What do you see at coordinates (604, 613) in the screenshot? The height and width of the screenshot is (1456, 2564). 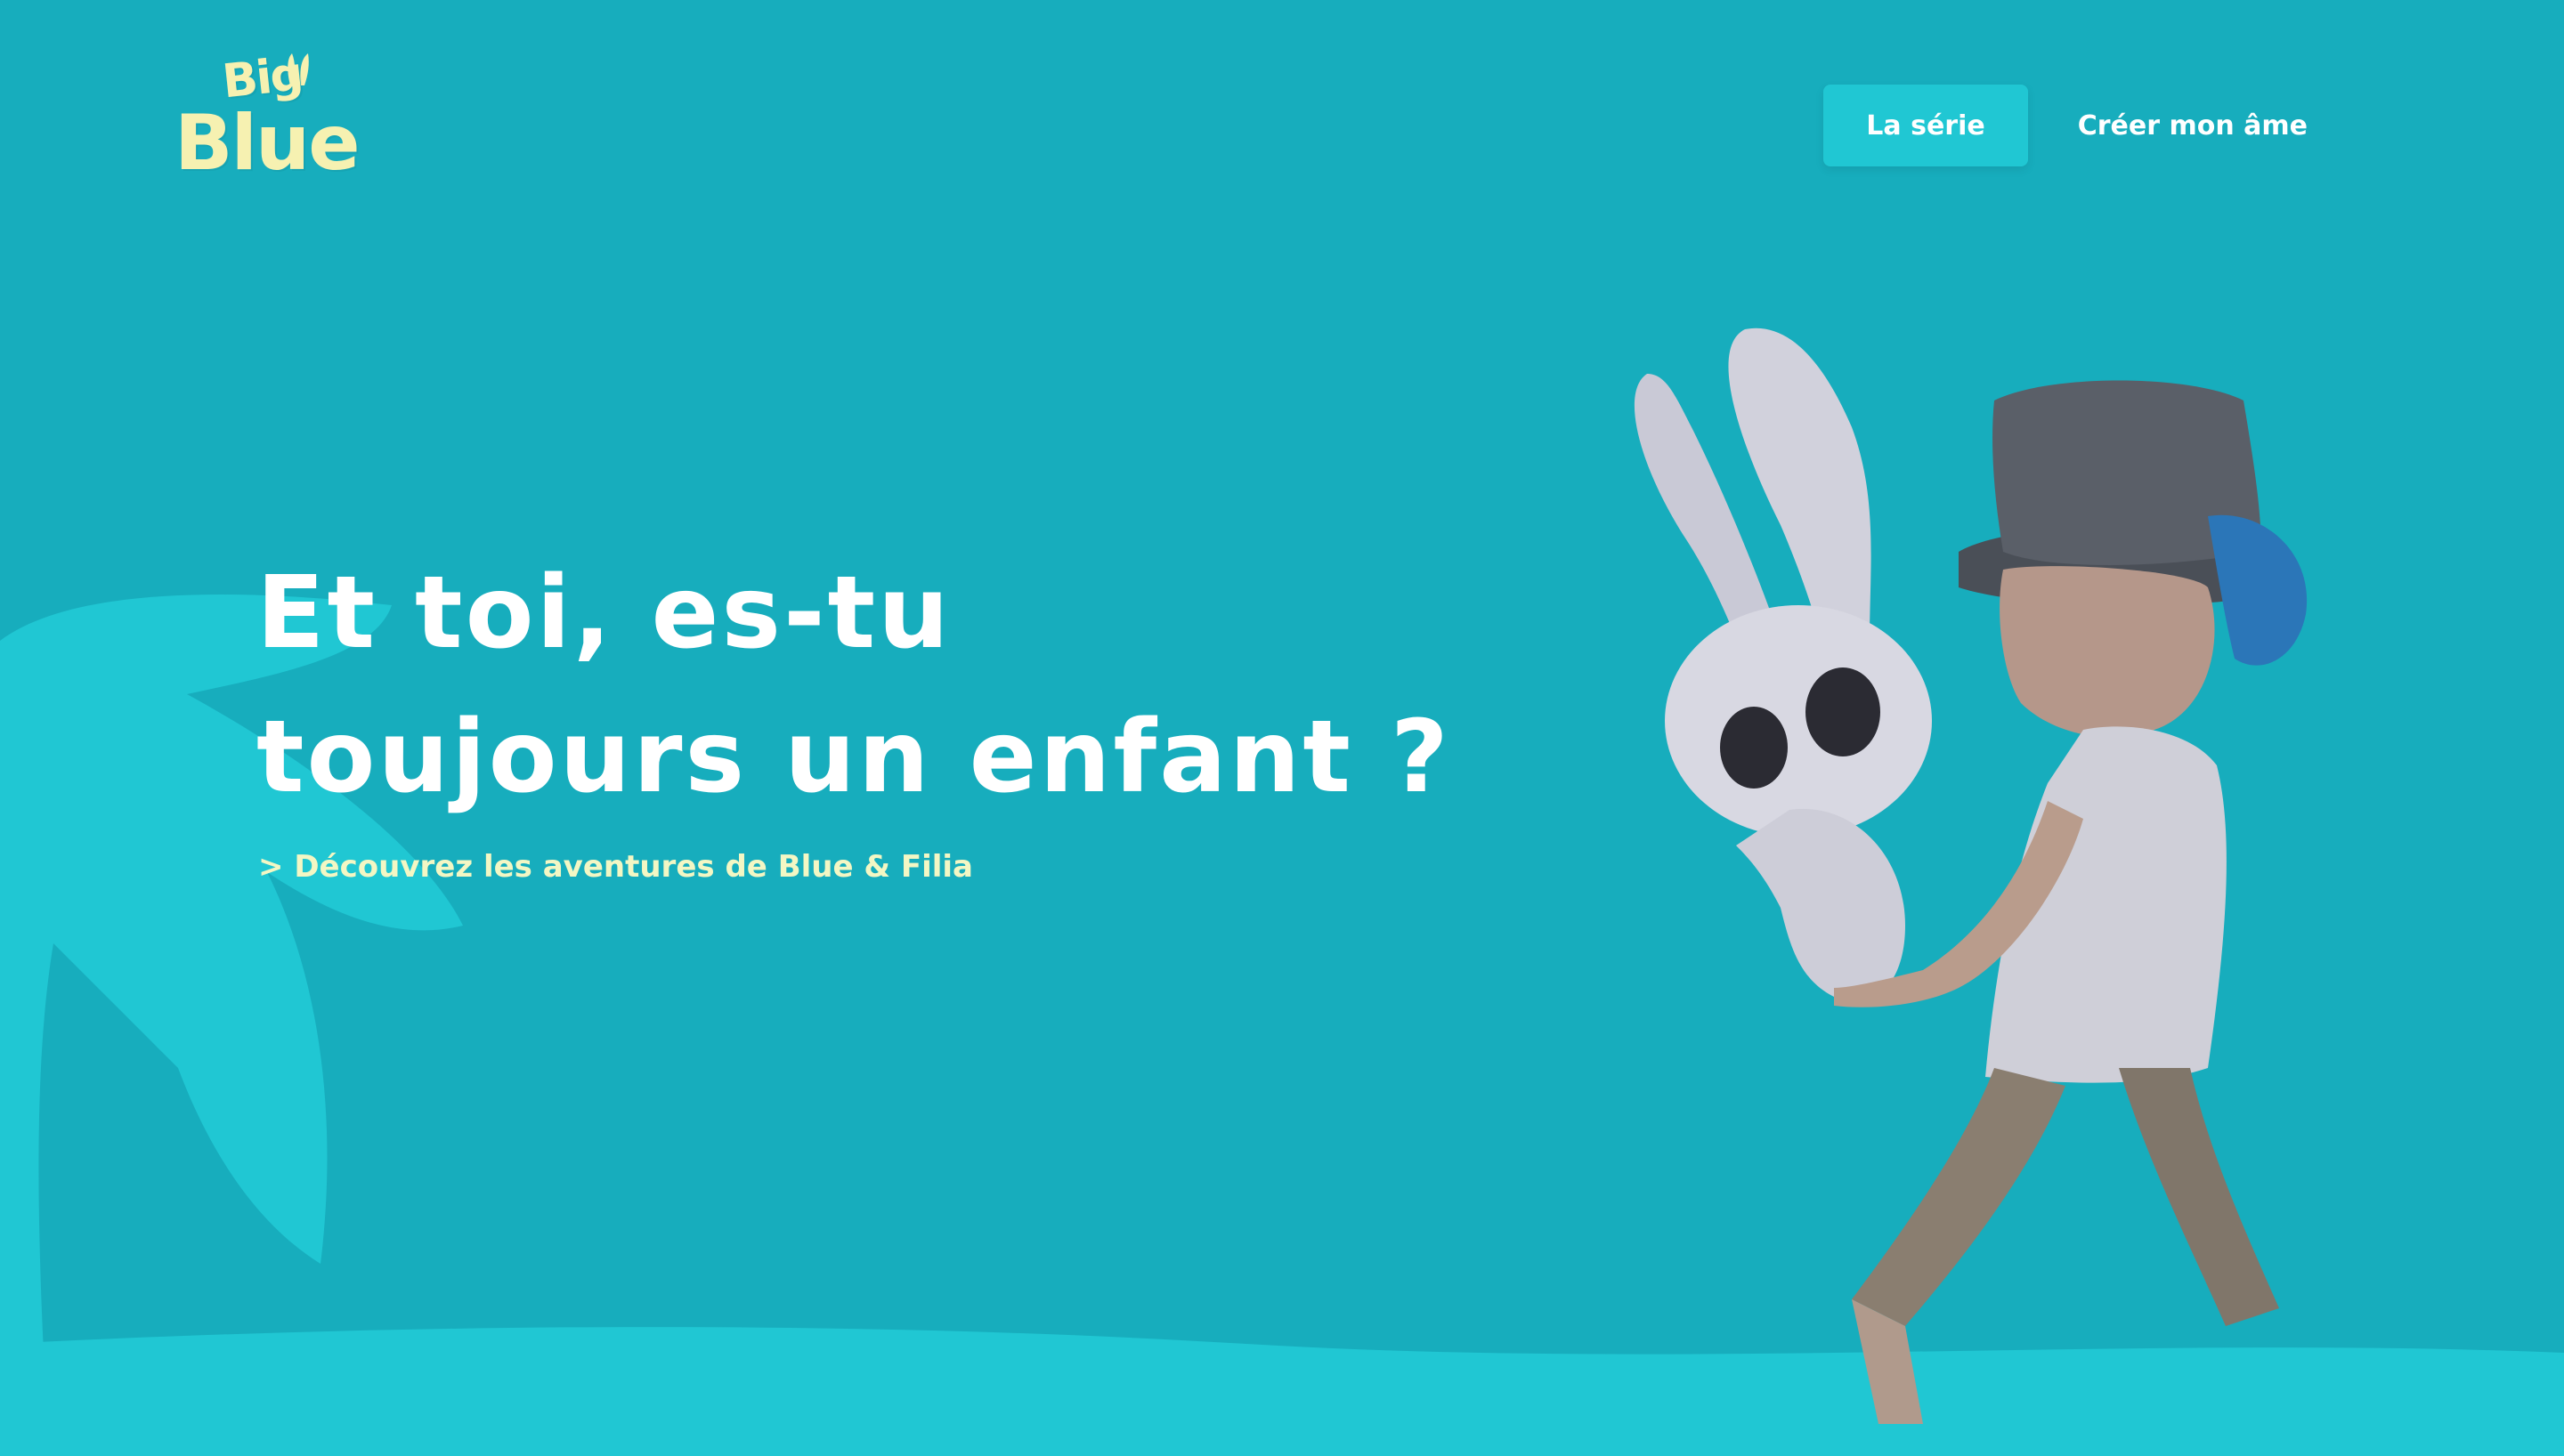 I see `hero-title-line1: Et toi, es-tu` at bounding box center [604, 613].